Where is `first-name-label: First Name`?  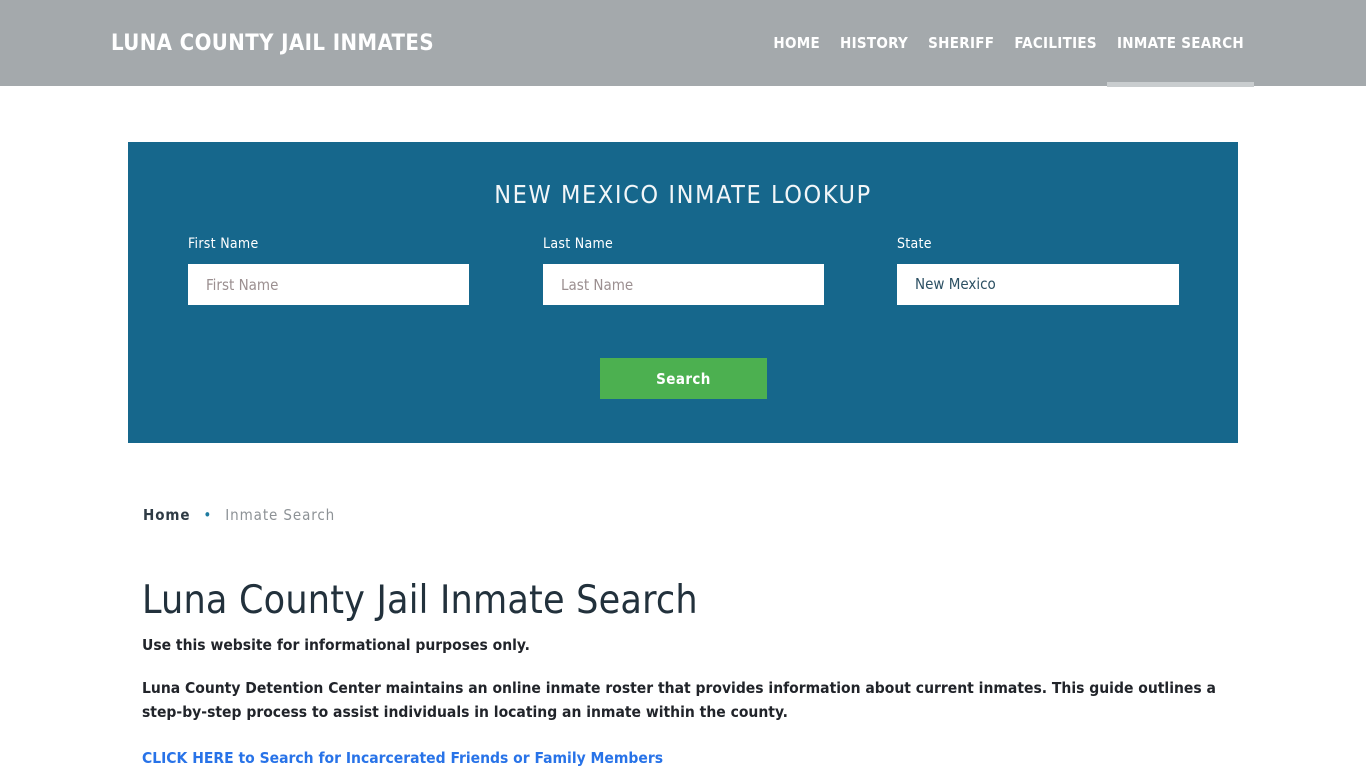 first-name-label: First Name is located at coordinates (223, 244).